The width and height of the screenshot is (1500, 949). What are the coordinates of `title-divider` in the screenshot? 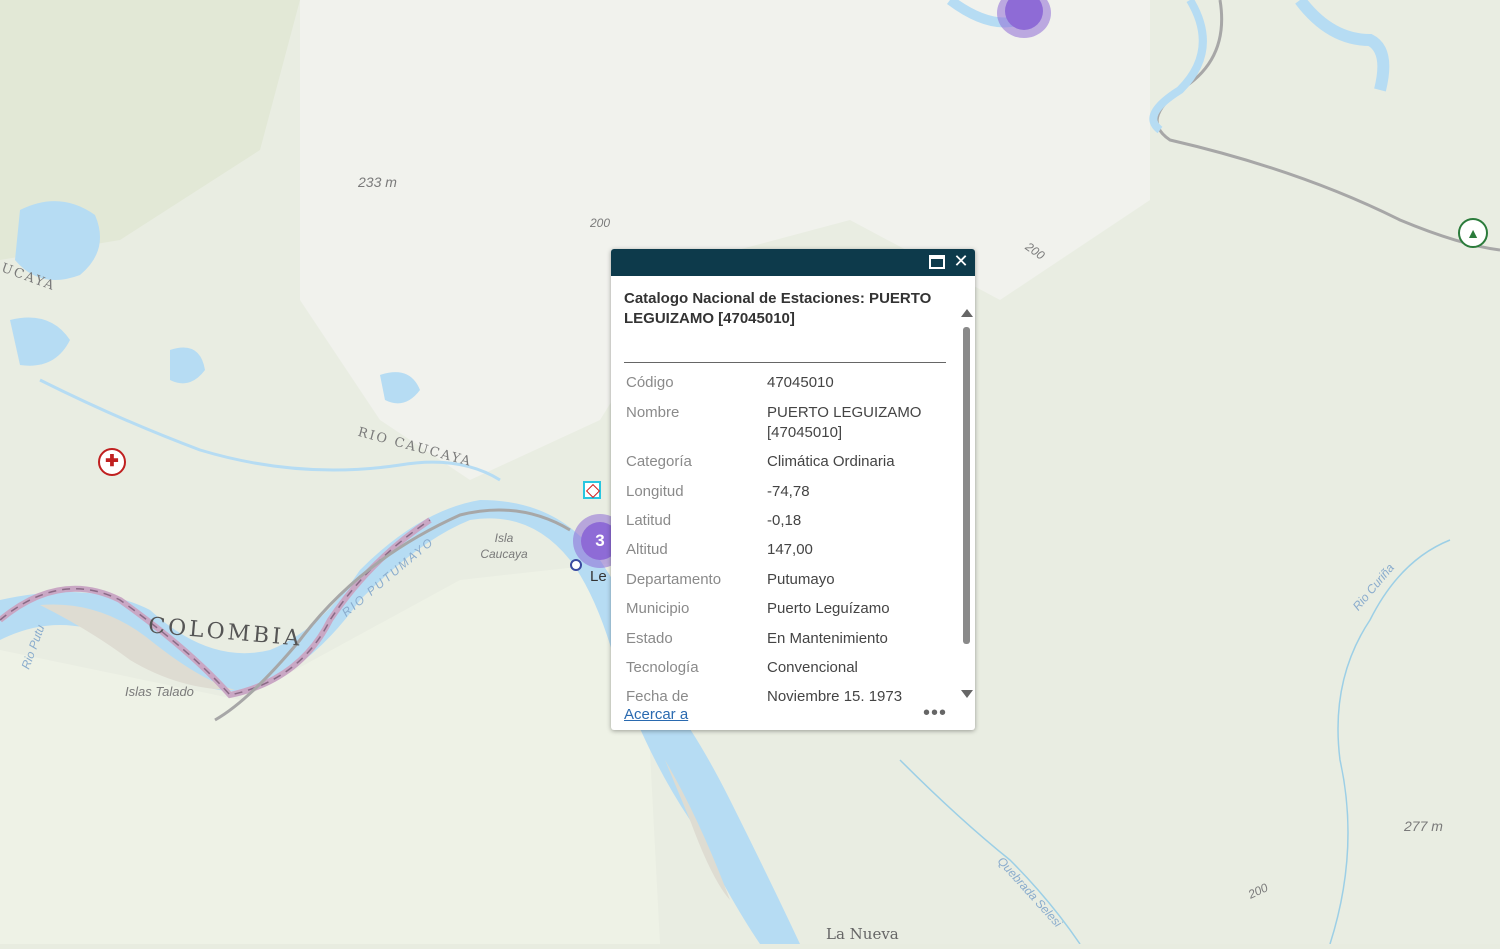 It's located at (785, 362).